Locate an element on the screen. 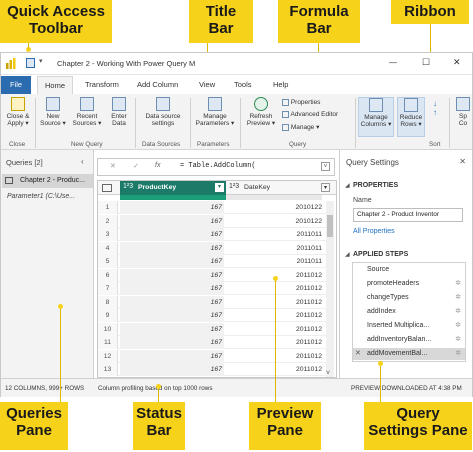 The image size is (473, 452). advanced-editor-button: Advanced Editor is located at coordinates (310, 114).